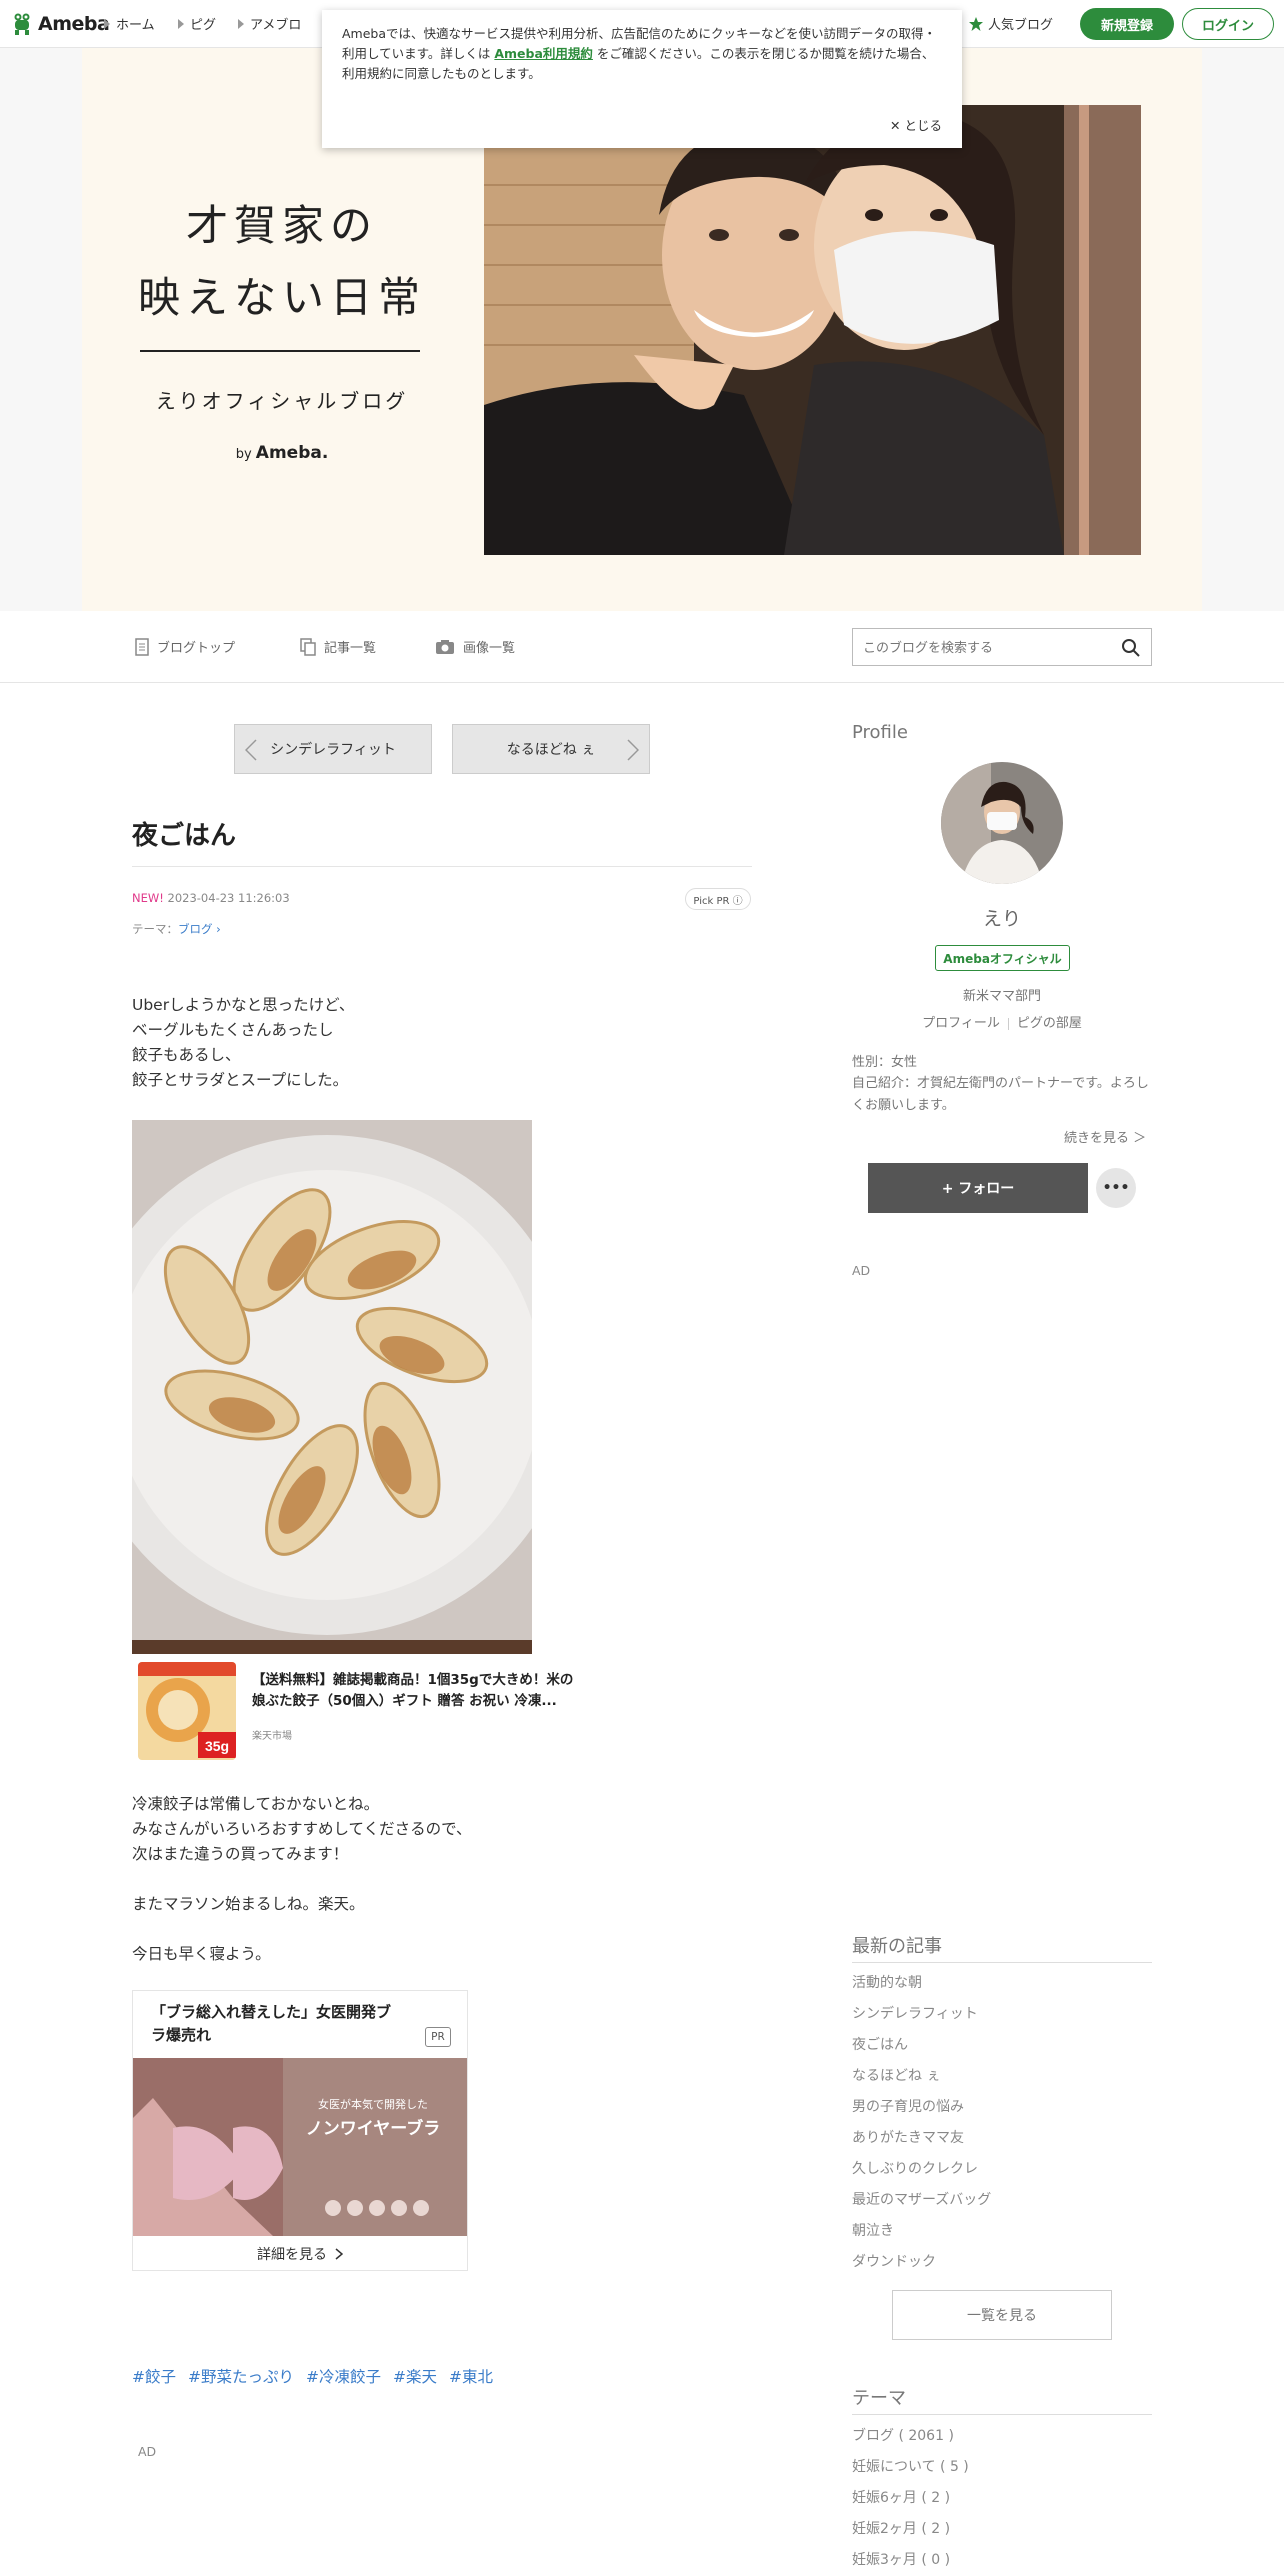 The height and width of the screenshot is (2568, 1284). Describe the element at coordinates (300, 2147) in the screenshot. I see `ad-image: 女医が本気で開発した ノンワイヤーブラ` at that location.